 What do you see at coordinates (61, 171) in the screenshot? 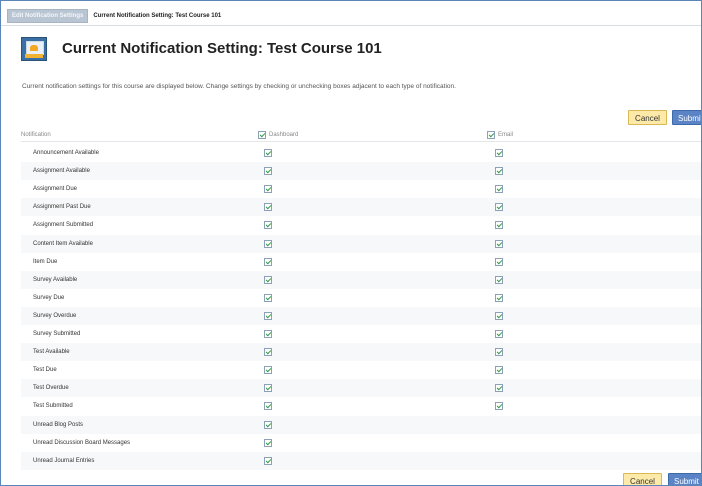
I see `notification-label: Assignment Available` at bounding box center [61, 171].